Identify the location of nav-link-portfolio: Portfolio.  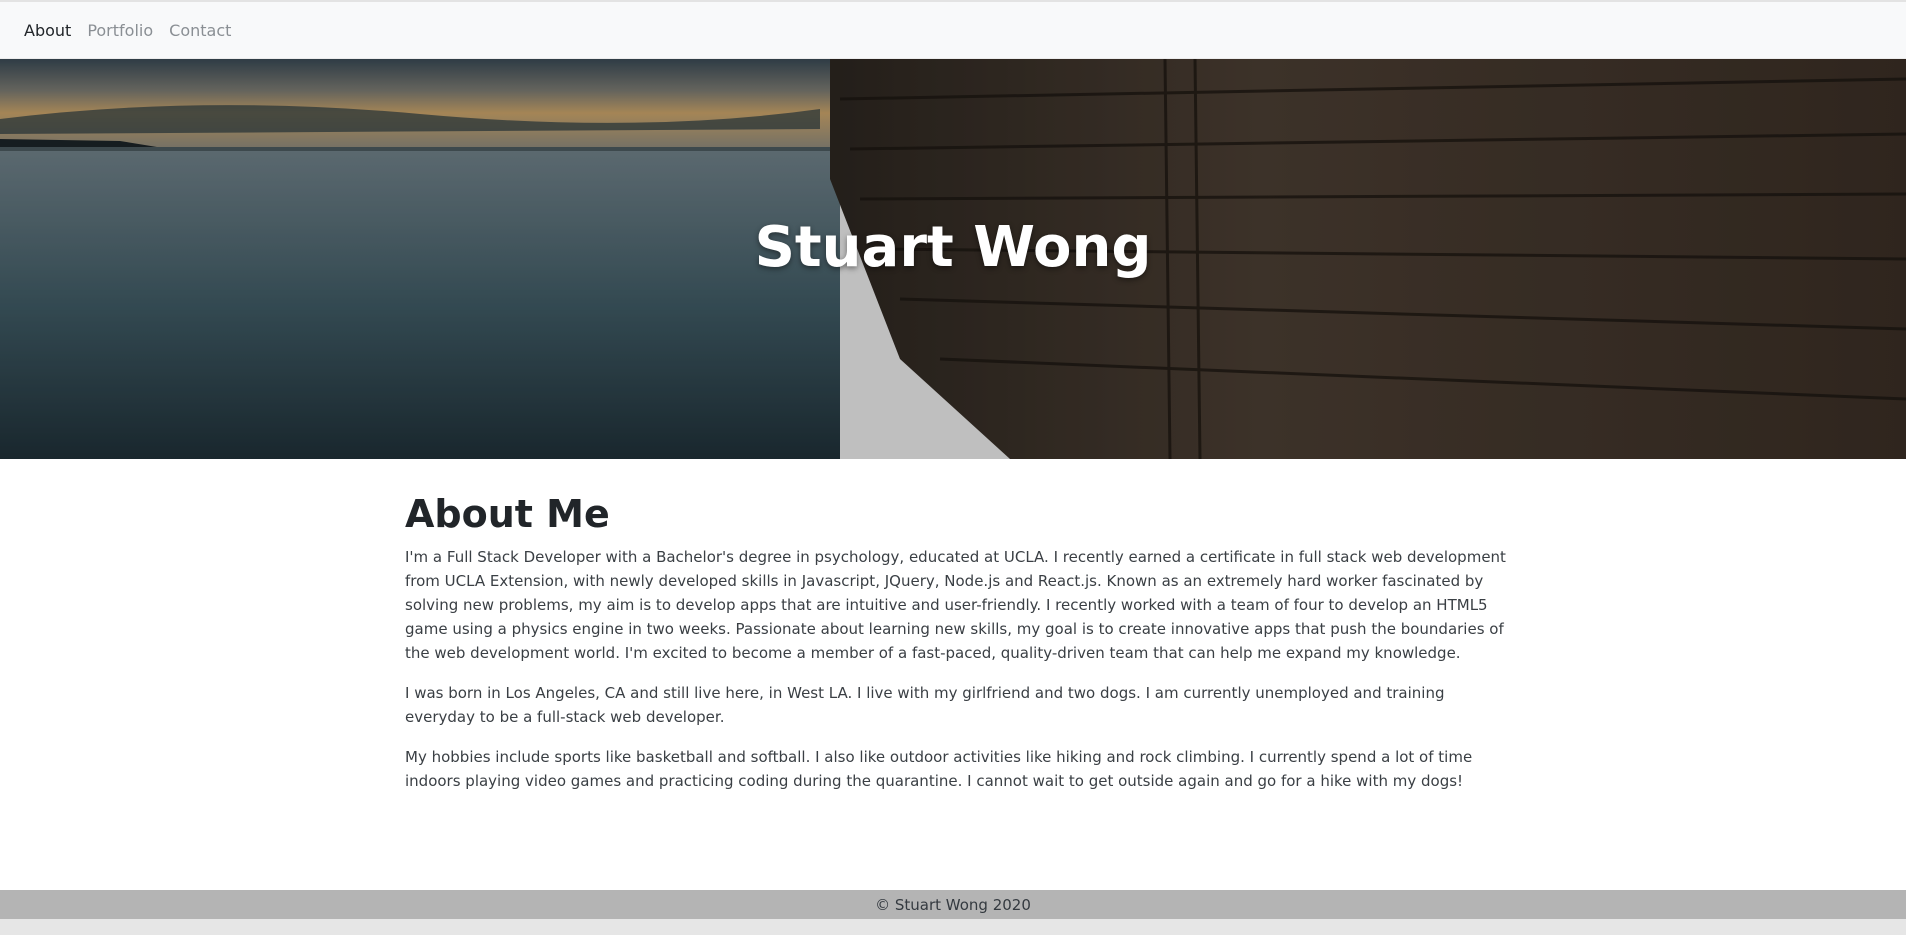
(120, 30).